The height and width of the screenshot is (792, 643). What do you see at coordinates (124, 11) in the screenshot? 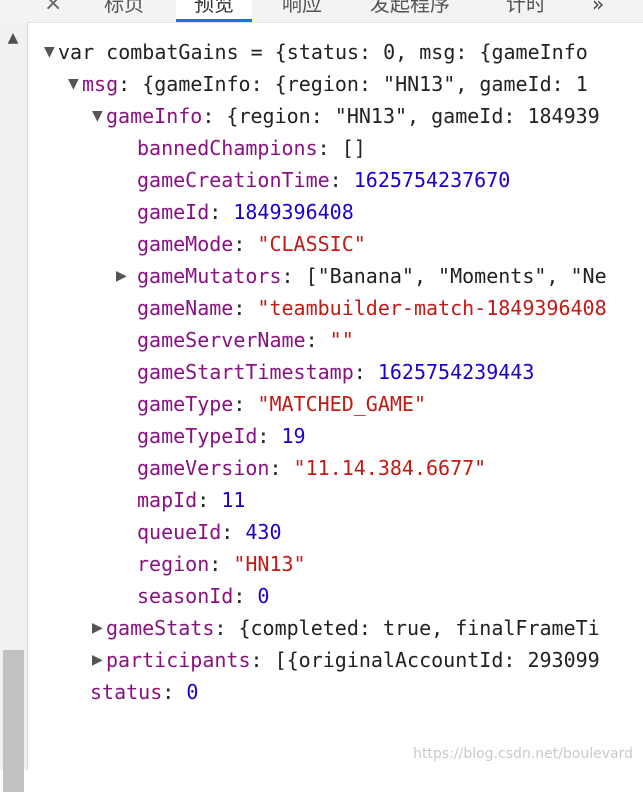
I see `tab-headers: 标页` at bounding box center [124, 11].